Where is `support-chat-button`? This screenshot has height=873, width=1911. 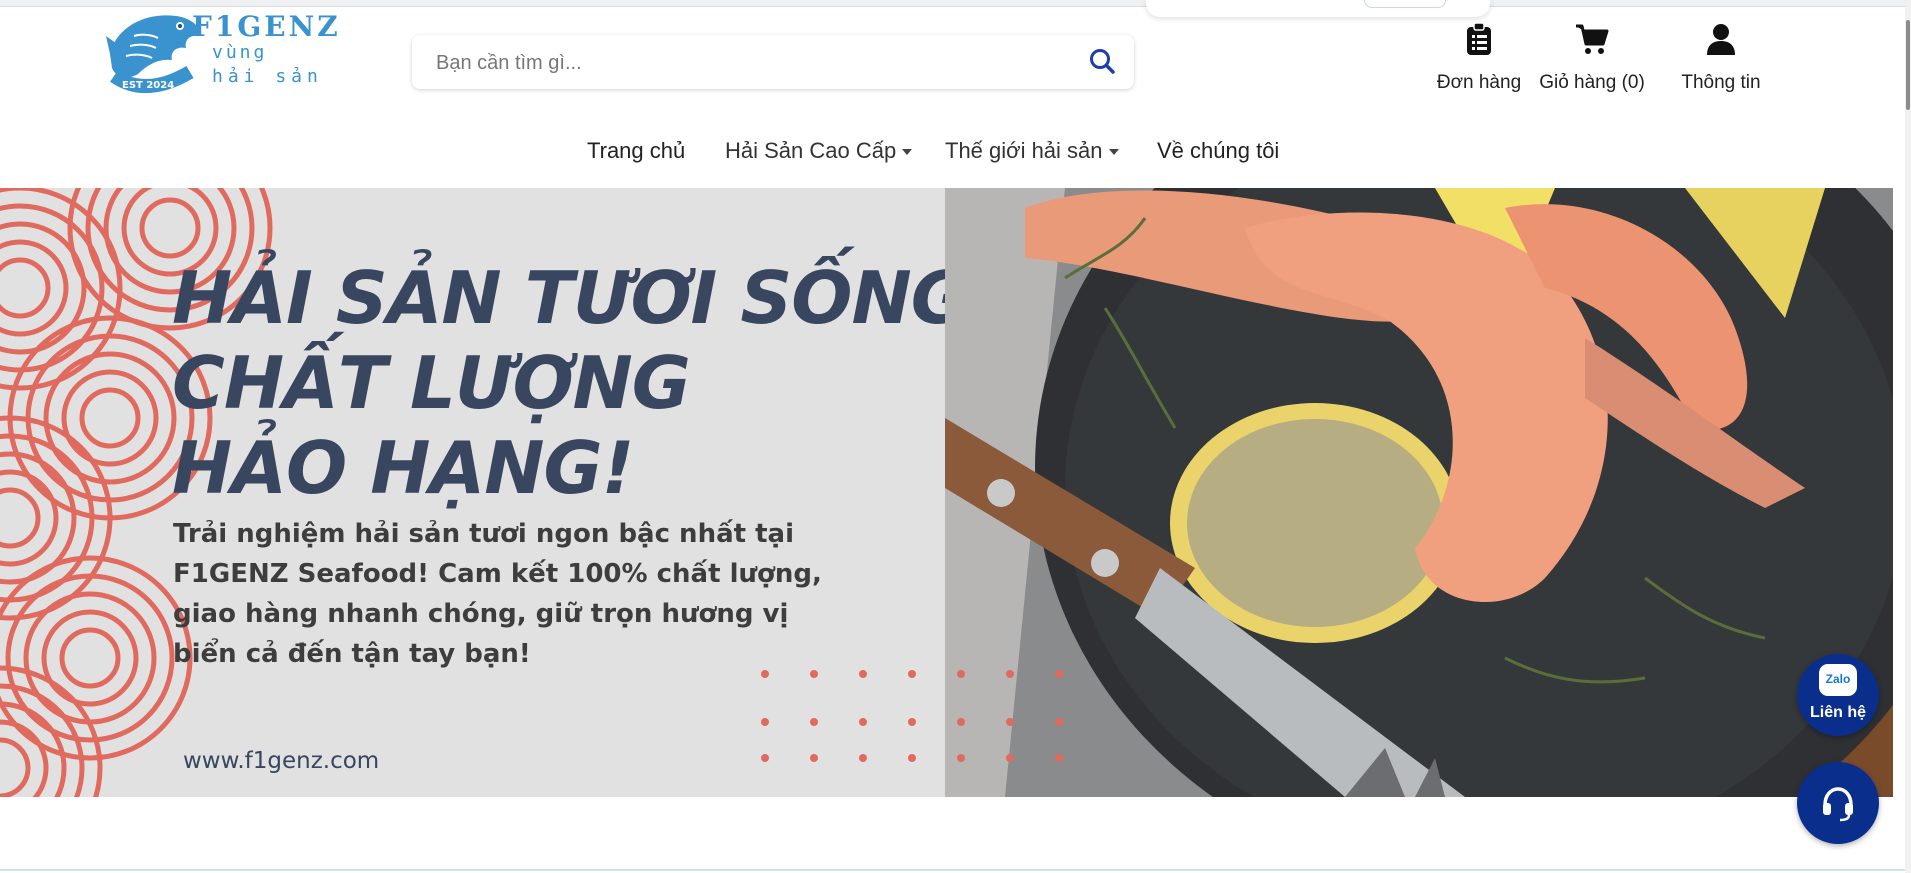 support-chat-button is located at coordinates (1838, 803).